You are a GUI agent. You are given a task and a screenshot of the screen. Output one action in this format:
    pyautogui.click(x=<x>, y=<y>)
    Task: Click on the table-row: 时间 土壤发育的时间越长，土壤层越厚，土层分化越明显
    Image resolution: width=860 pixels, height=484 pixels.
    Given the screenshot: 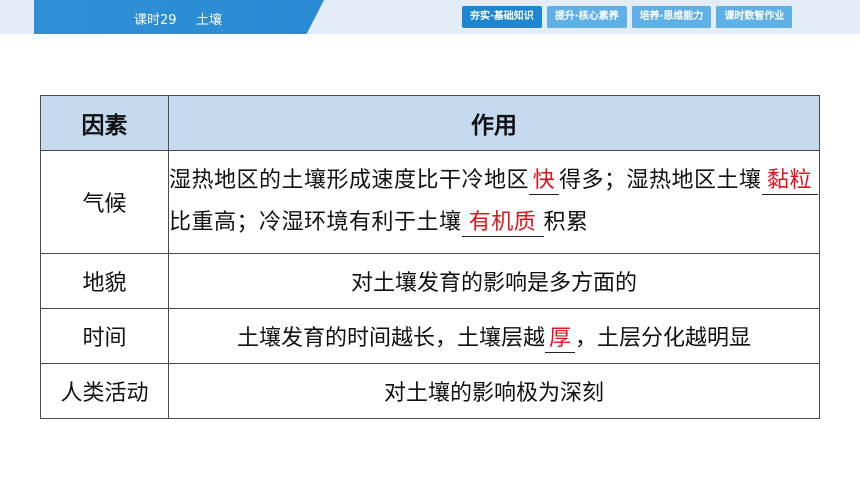 What is the action you would take?
    pyautogui.click(x=430, y=336)
    